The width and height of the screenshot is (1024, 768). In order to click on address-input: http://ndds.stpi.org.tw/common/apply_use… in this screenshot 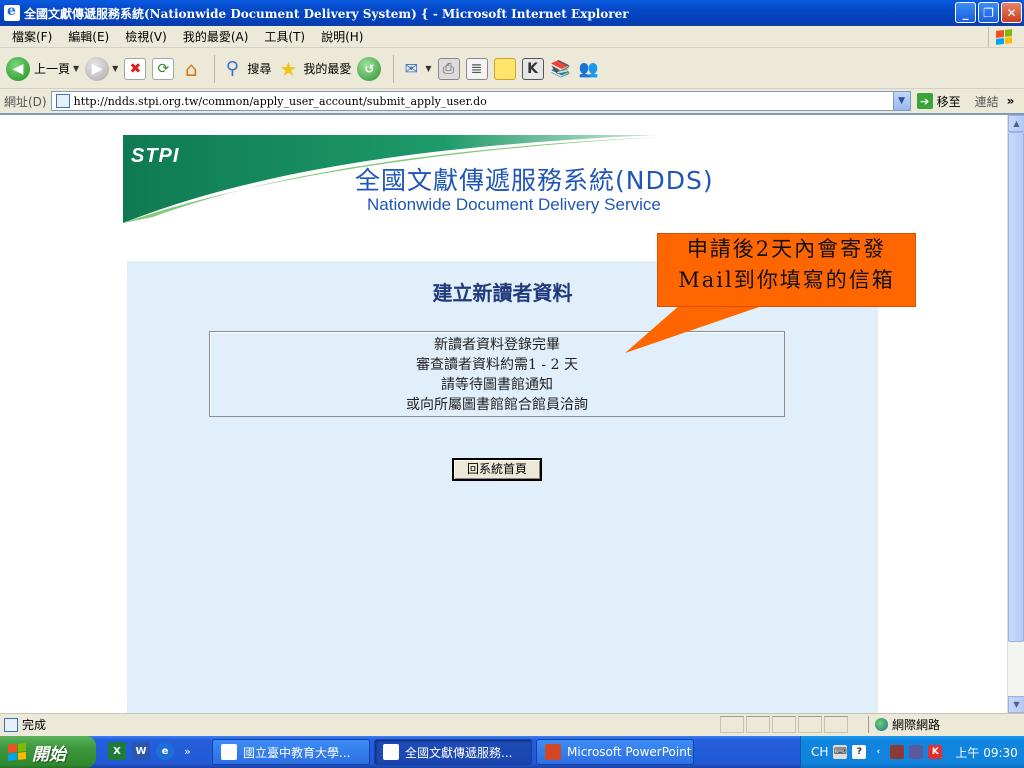, I will do `click(480, 101)`.